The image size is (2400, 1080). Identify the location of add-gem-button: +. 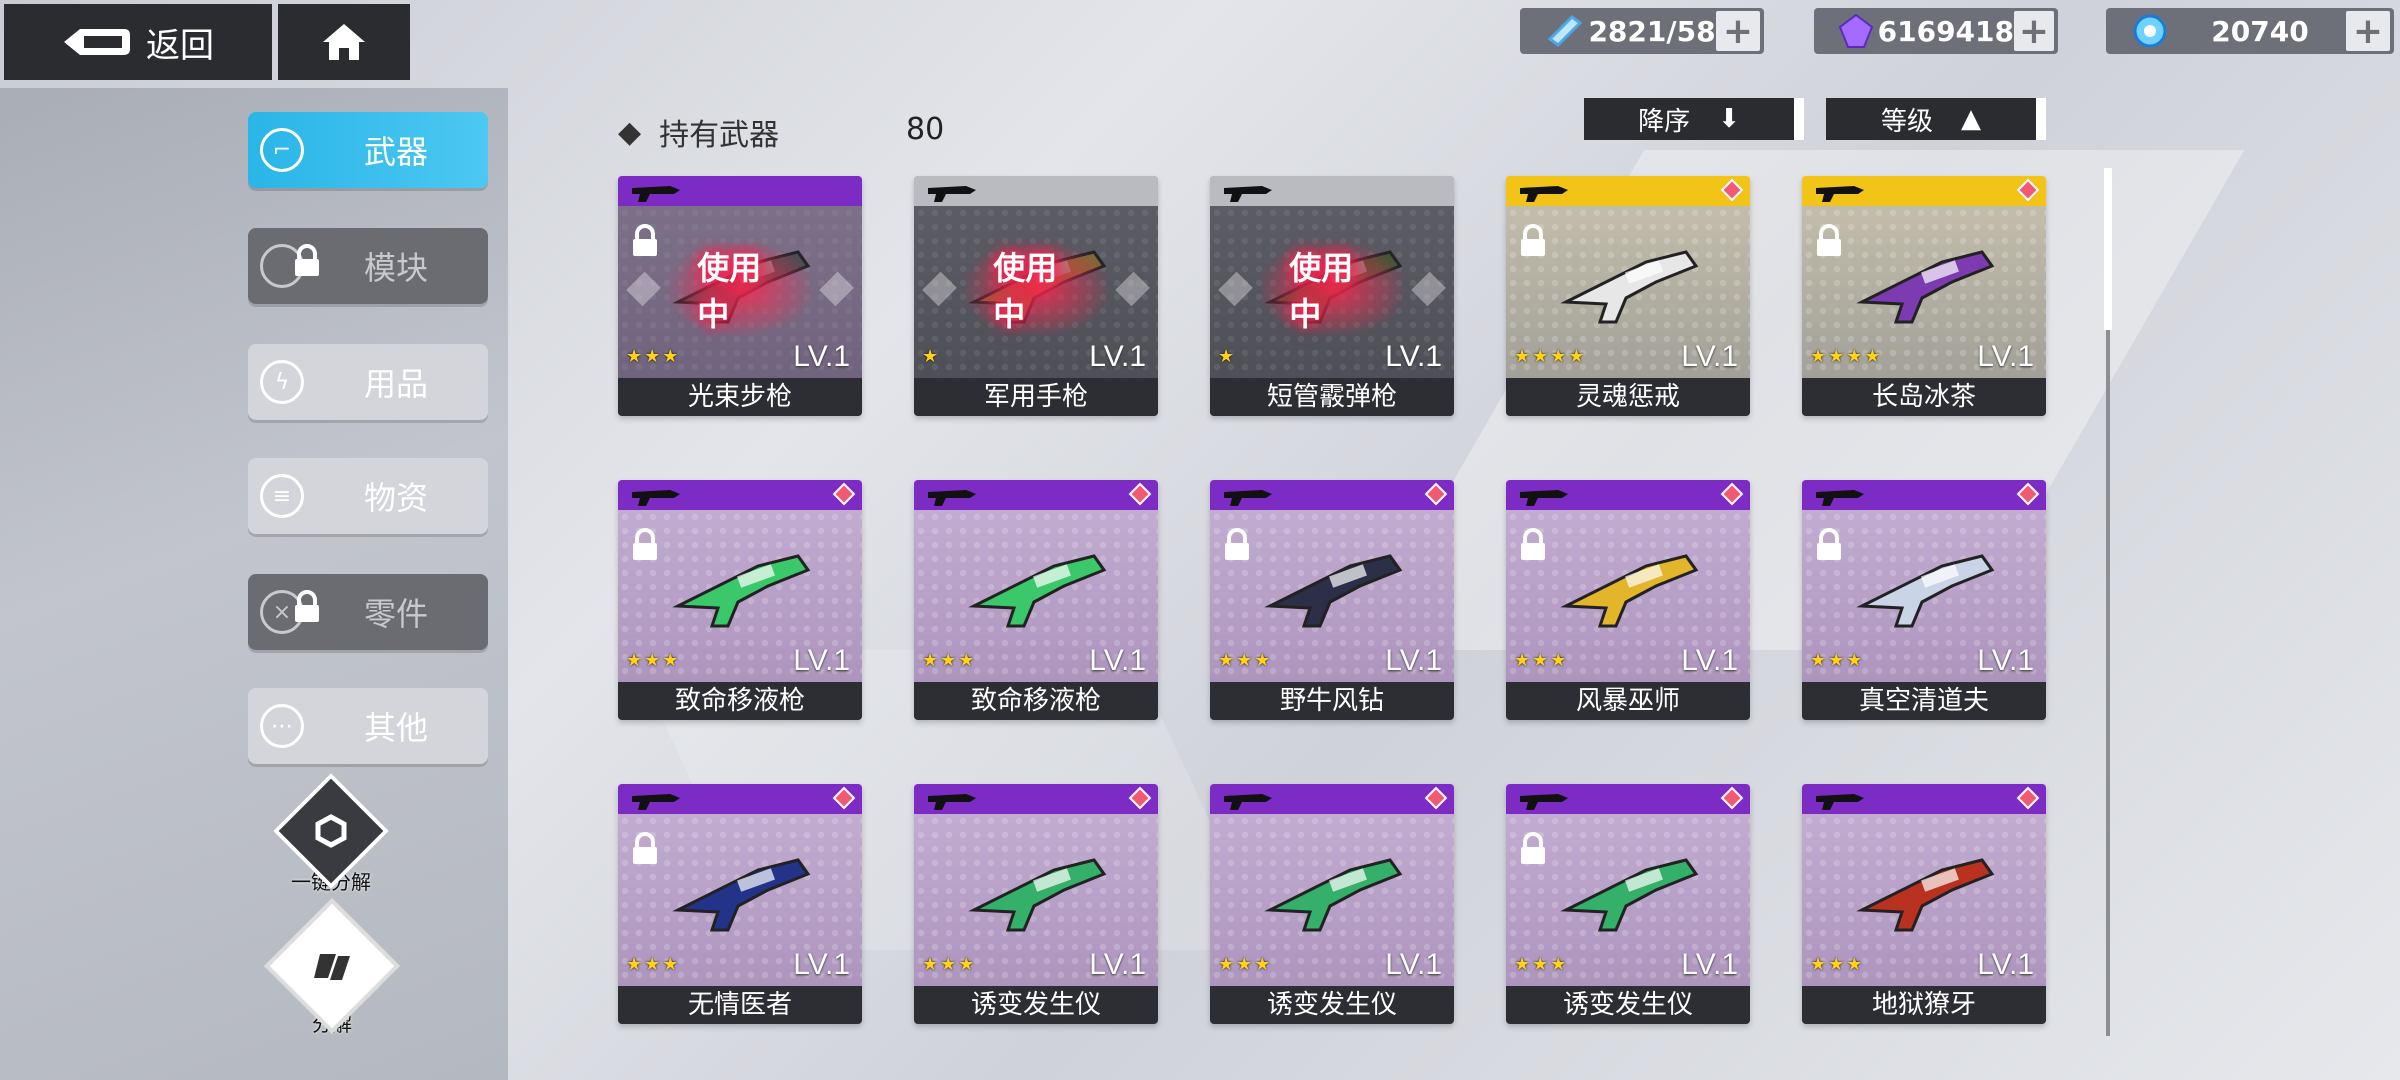
(2034, 31).